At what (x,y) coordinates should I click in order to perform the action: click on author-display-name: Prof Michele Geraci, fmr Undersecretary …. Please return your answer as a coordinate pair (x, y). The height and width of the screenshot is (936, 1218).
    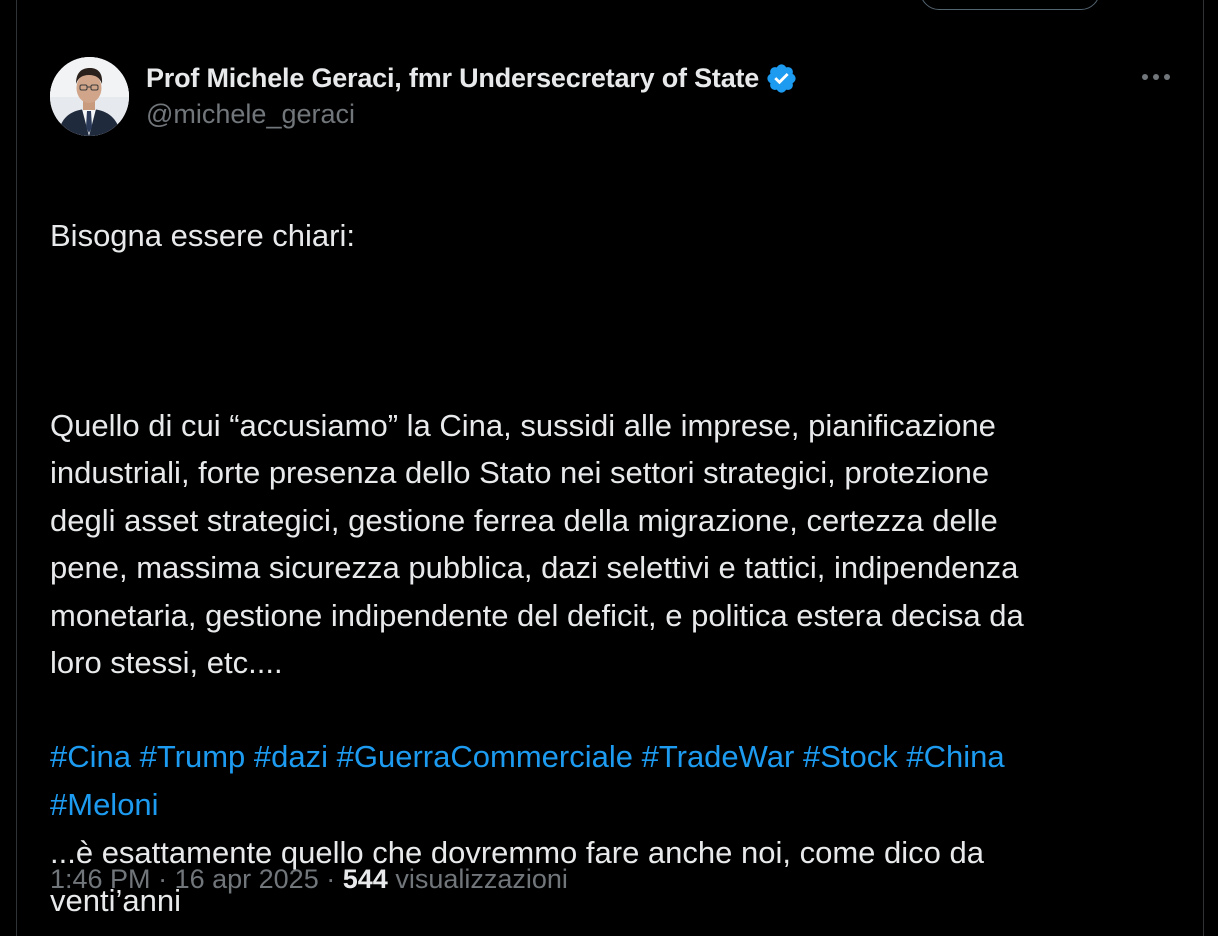
    Looking at the image, I should click on (452, 78).